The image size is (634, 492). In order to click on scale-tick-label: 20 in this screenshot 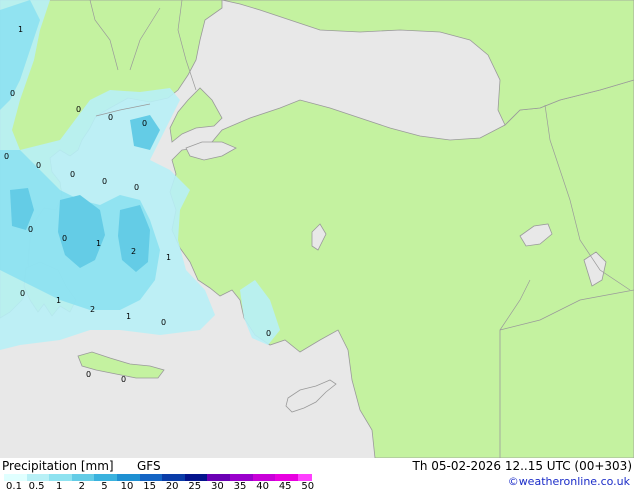, I will do `click(172, 486)`.